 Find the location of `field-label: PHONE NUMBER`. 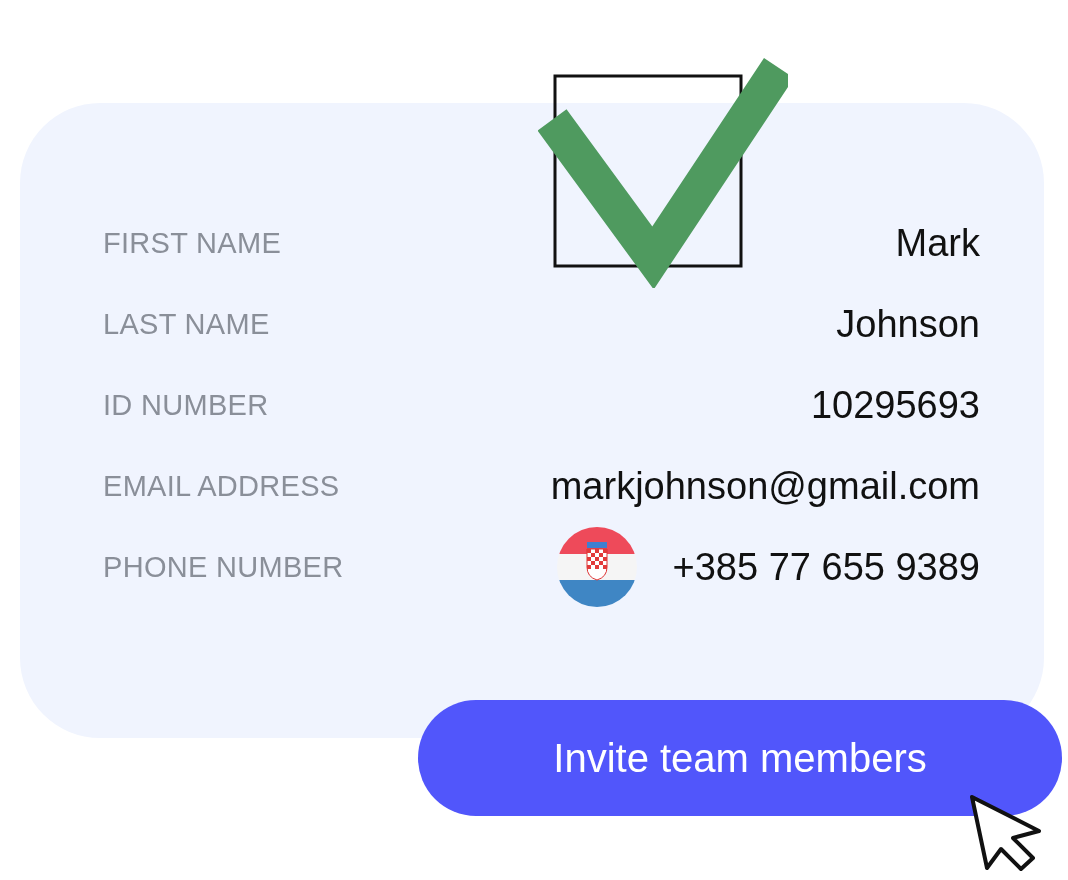

field-label: PHONE NUMBER is located at coordinates (223, 567).